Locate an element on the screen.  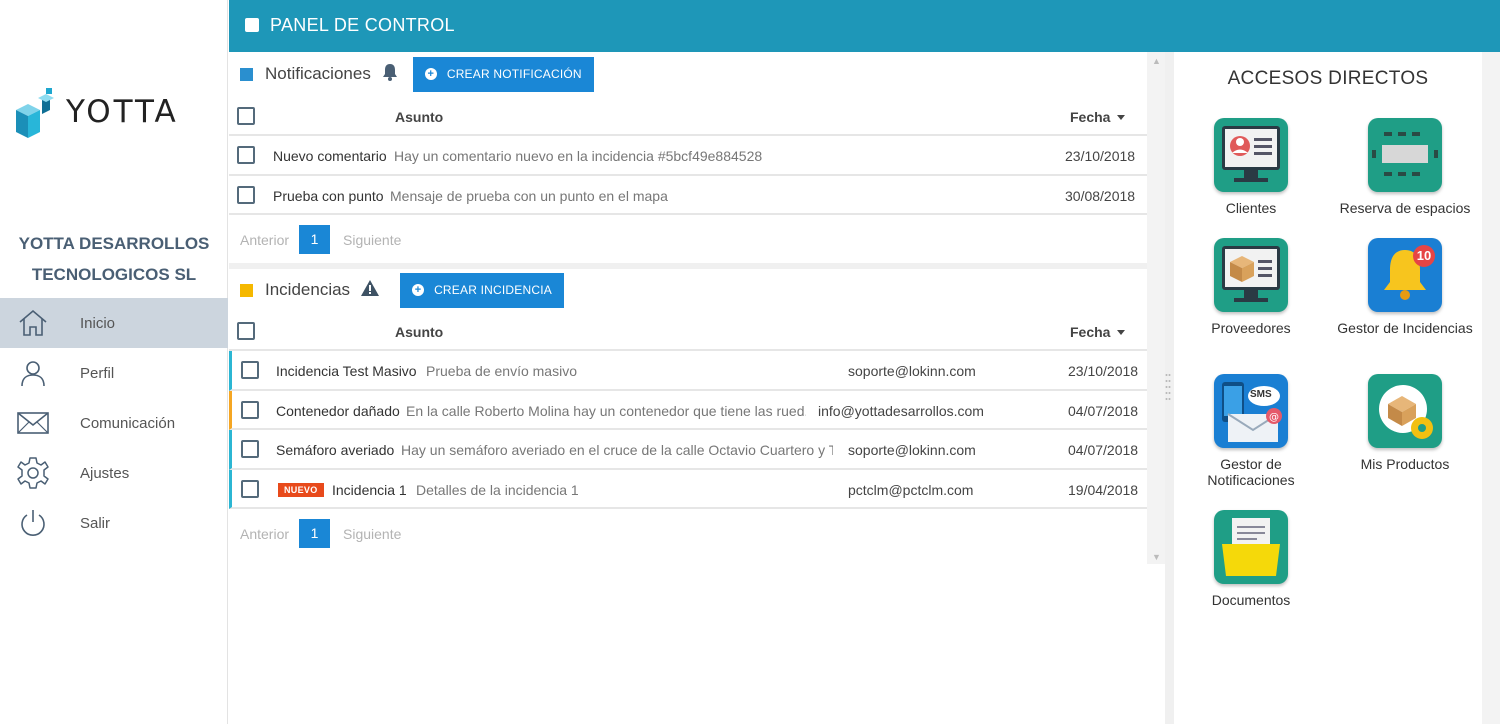
shortcut-proveedores: Proveedores is located at coordinates (1251, 287).